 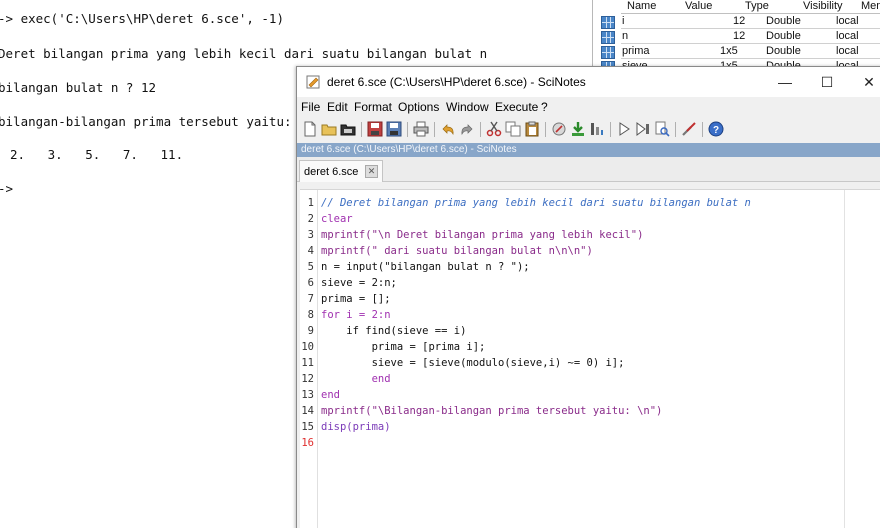 What do you see at coordinates (698, 6) in the screenshot?
I see `column-header-value: Value` at bounding box center [698, 6].